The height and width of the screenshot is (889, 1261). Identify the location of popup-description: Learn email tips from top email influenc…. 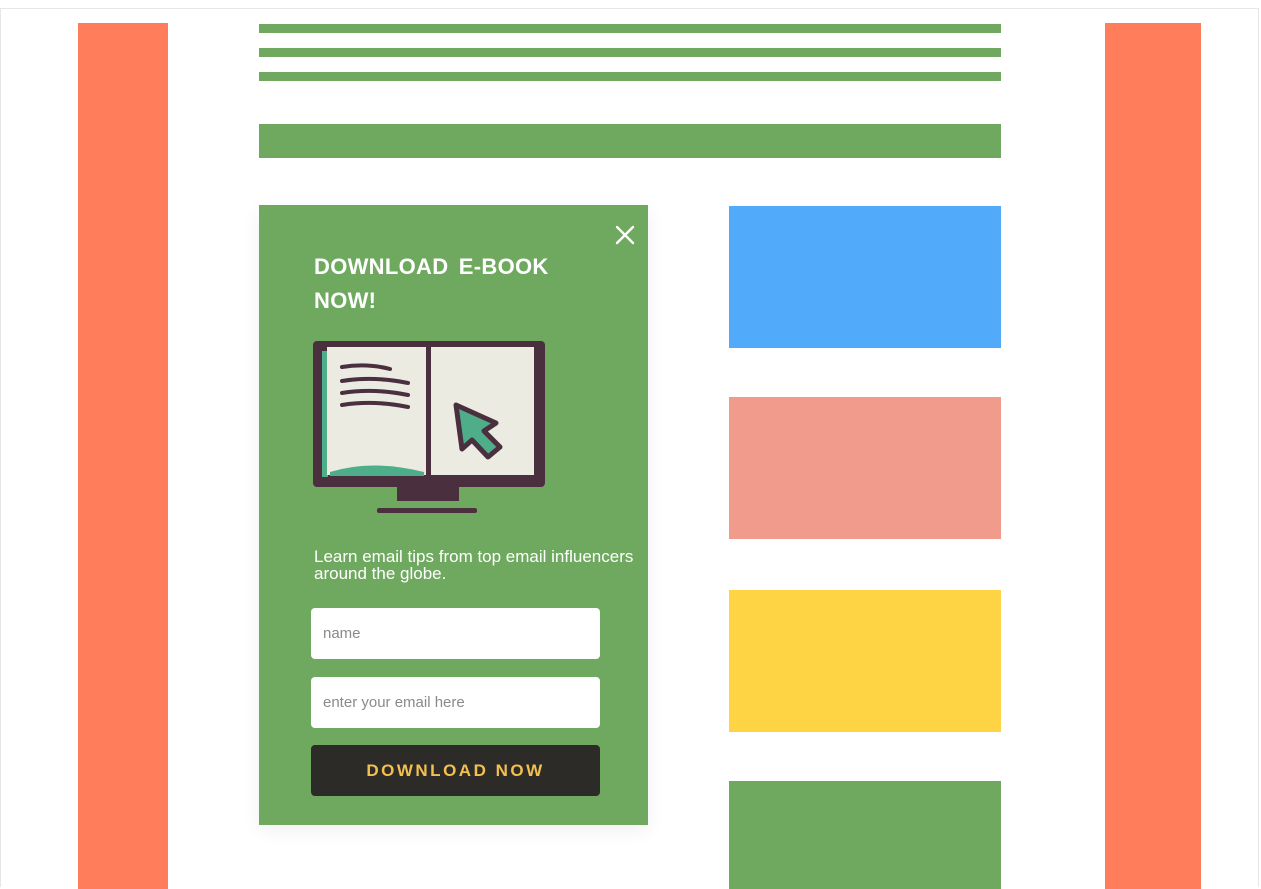
(474, 565).